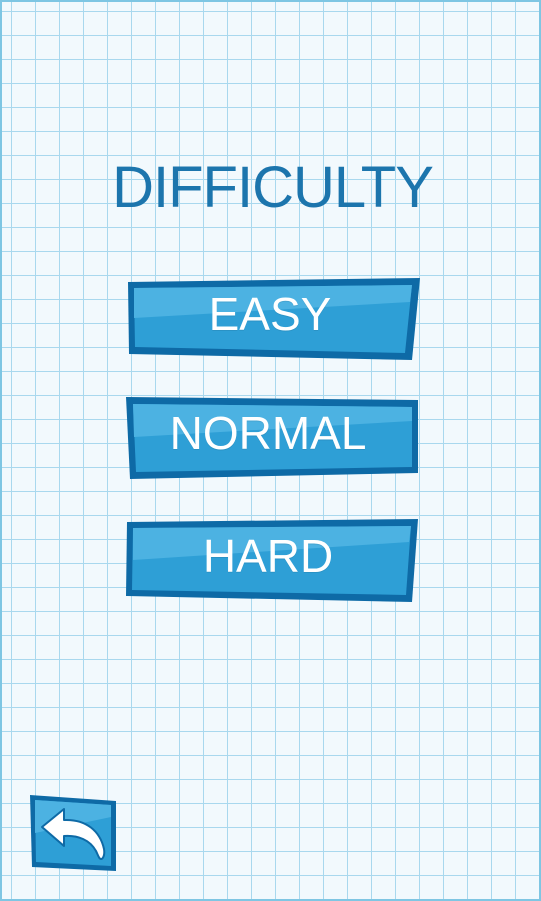 This screenshot has width=541, height=901. Describe the element at coordinates (270, 314) in the screenshot. I see `easy-button-label: EASY` at that location.